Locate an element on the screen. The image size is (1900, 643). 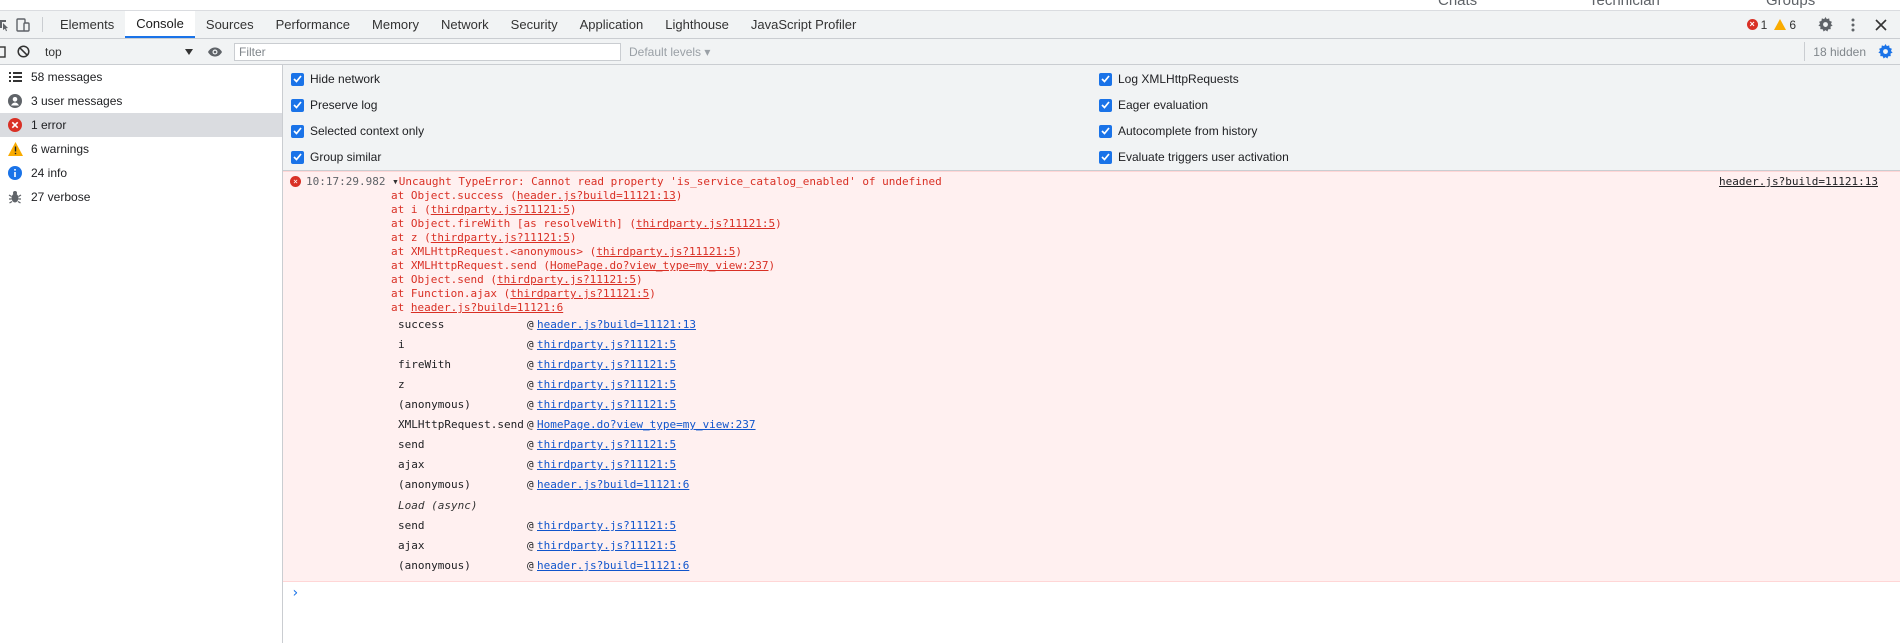
error-source-link: header.js?build=11121:13 is located at coordinates (1798, 181).